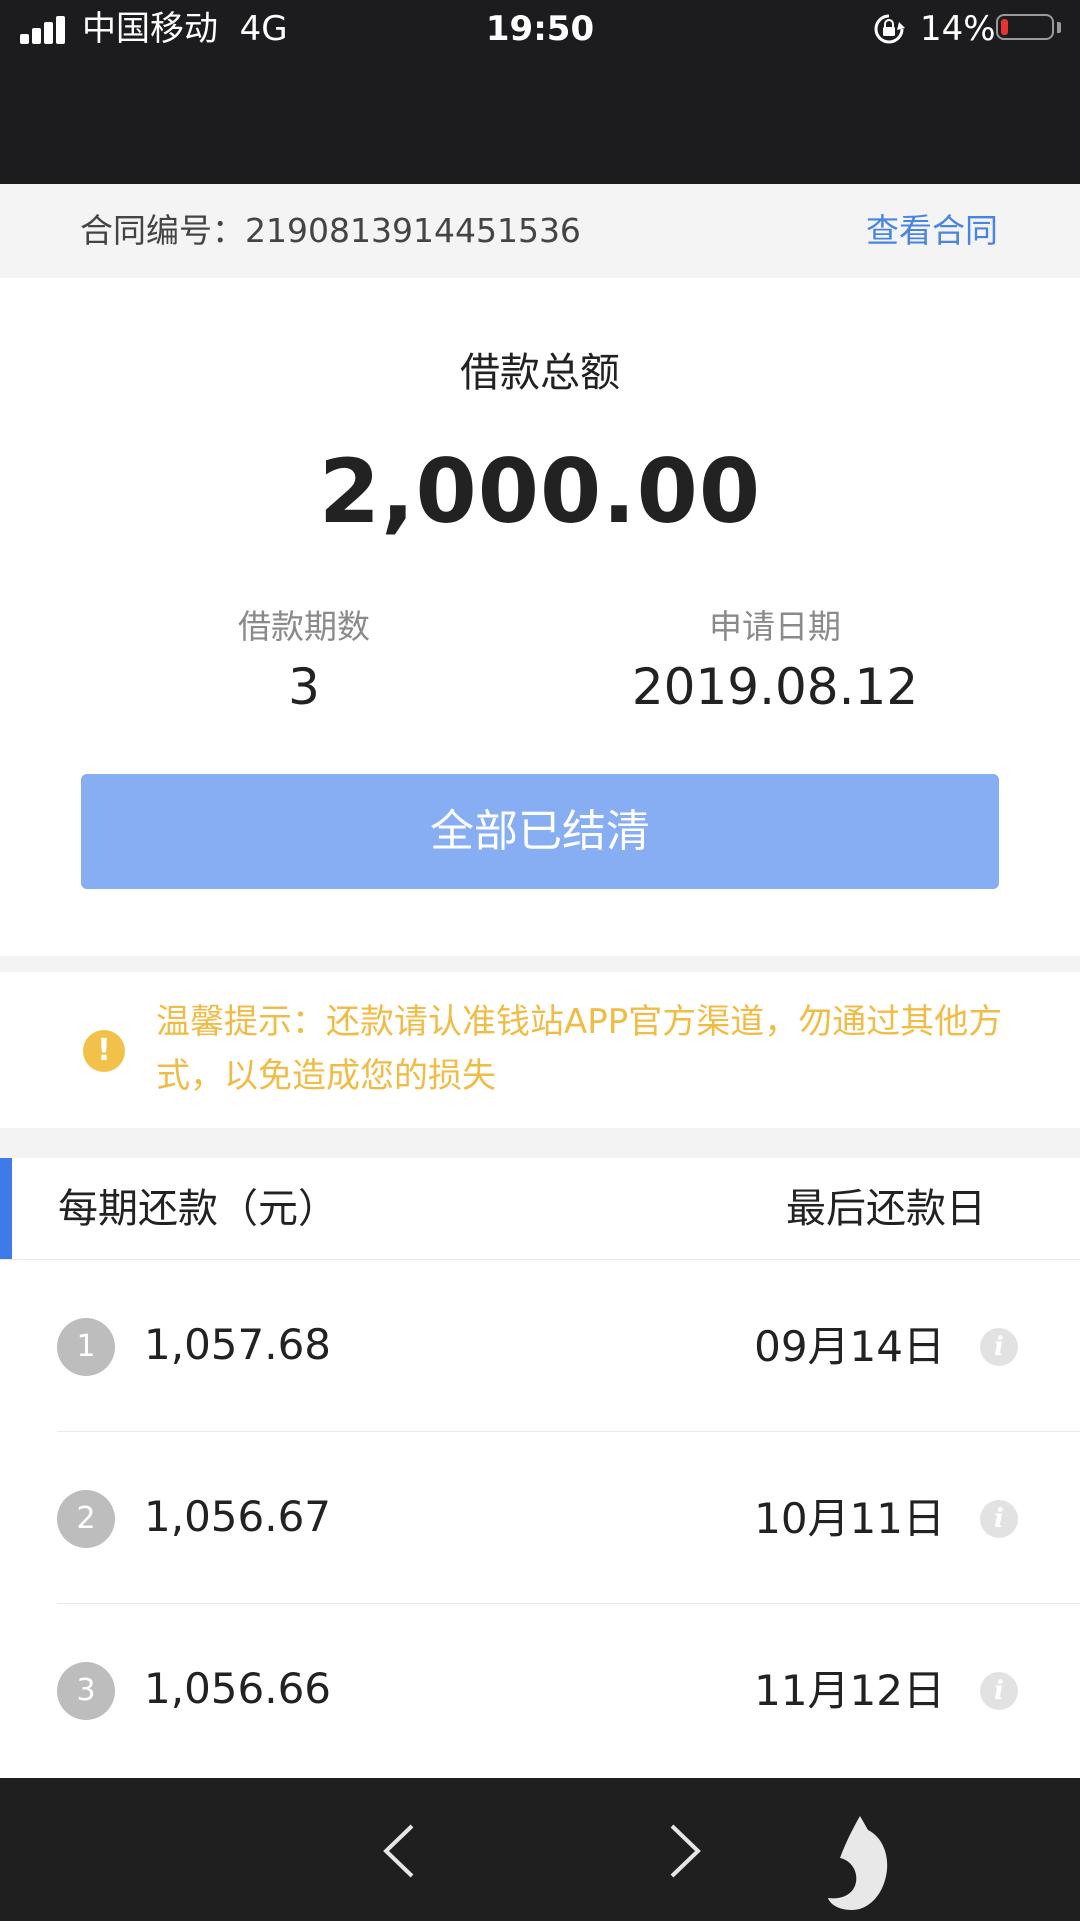 This screenshot has height=1921, width=1080. Describe the element at coordinates (685, 1851) in the screenshot. I see `forward-arrow-icon` at that location.